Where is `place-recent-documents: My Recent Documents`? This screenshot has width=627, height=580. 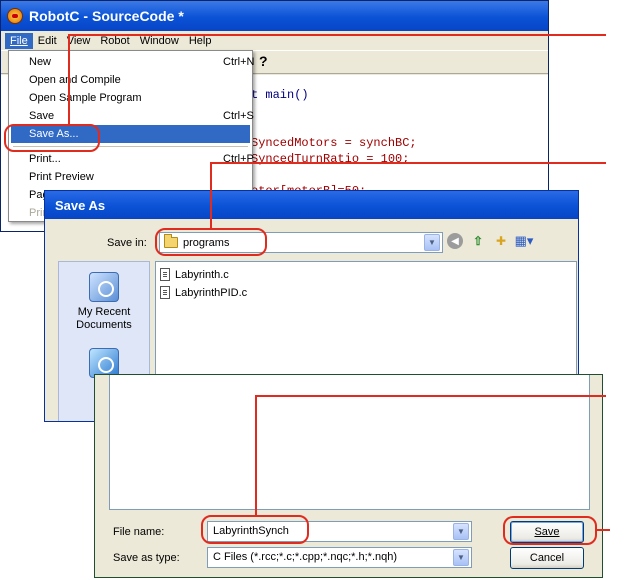 place-recent-documents: My Recent Documents is located at coordinates (104, 302).